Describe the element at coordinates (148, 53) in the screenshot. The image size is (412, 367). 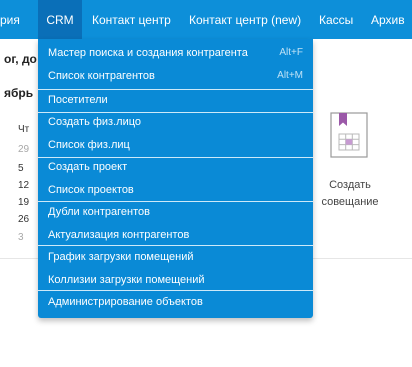
I see `menu-item-label: Мастер поиска и создания контрагента` at that location.